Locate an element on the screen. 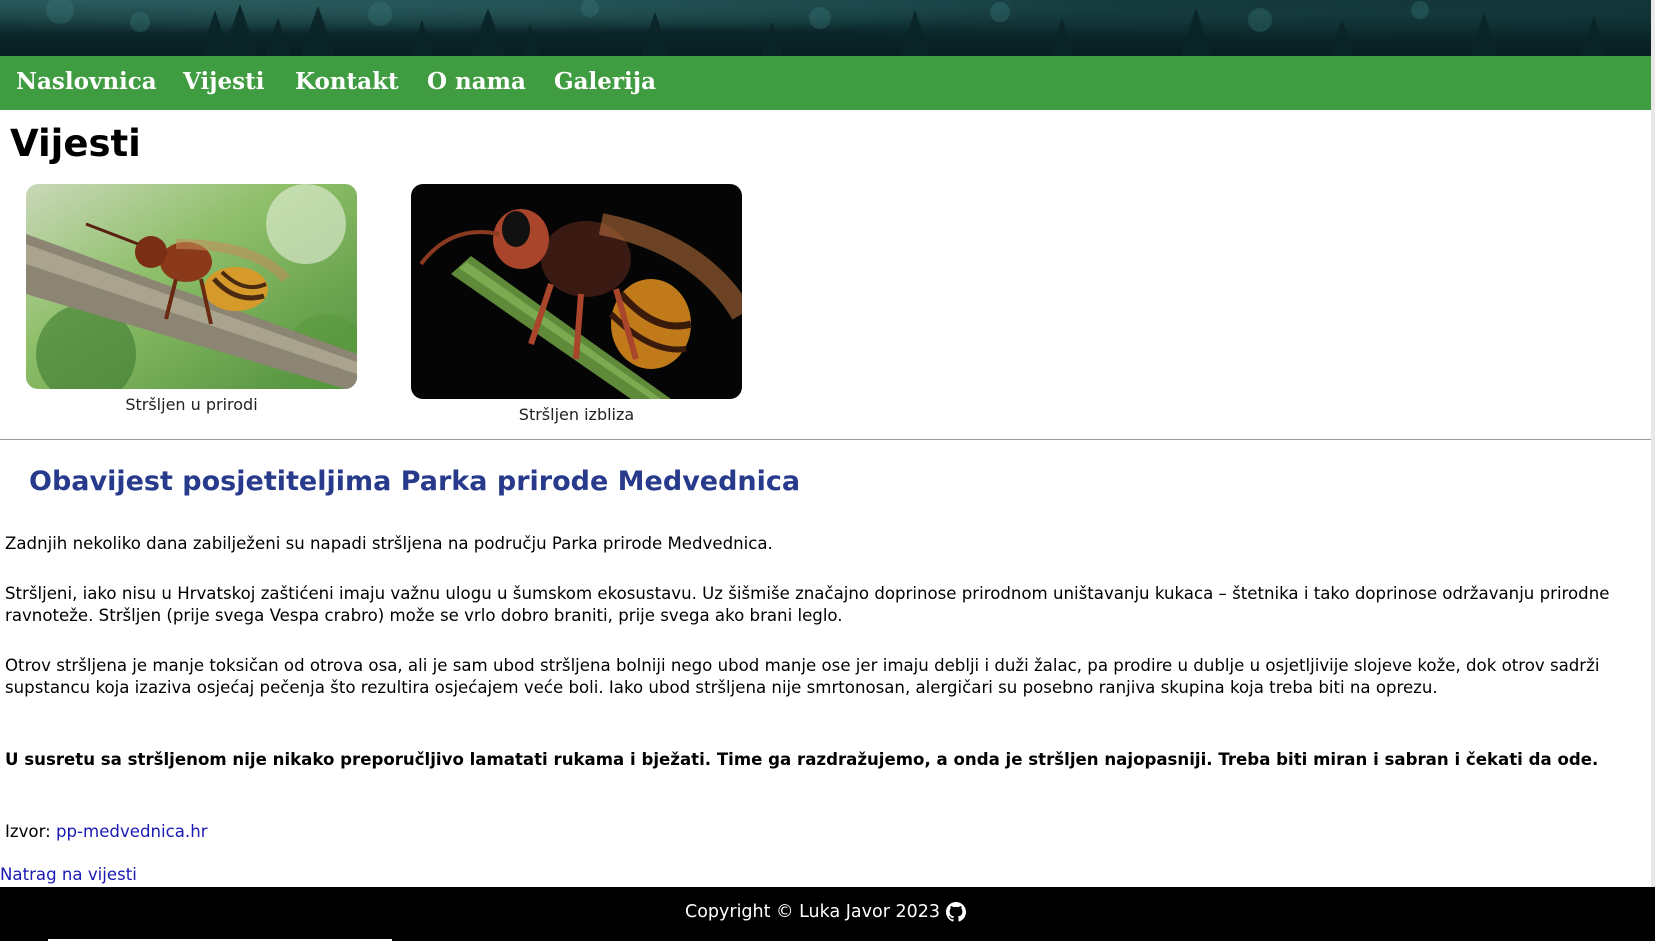 Image resolution: width=1655 pixels, height=941 pixels. figure-caption: Stršljen izbliza is located at coordinates (576, 414).